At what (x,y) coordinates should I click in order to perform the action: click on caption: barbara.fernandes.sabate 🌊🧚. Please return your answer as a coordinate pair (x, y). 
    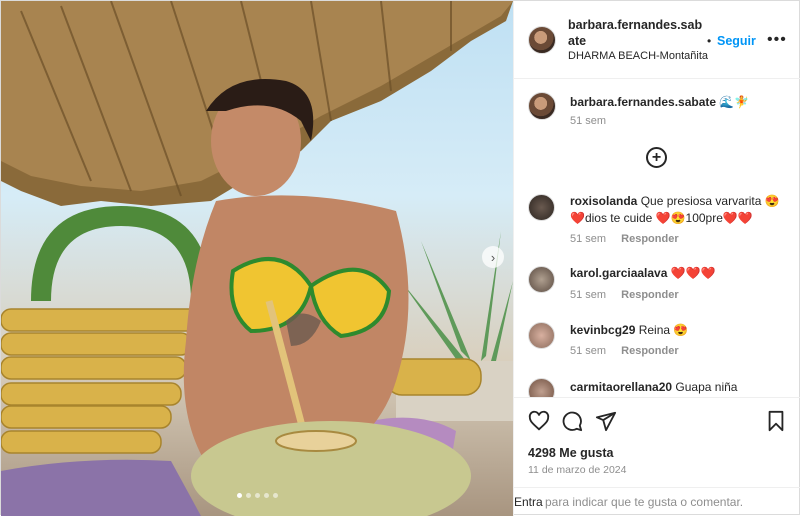
    Looking at the image, I should click on (679, 102).